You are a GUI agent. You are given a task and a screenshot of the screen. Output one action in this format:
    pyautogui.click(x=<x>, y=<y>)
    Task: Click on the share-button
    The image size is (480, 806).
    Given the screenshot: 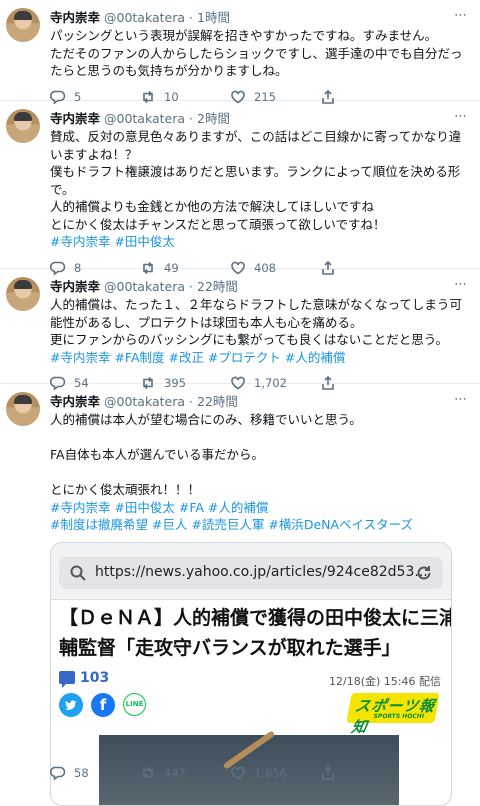 What is the action you would take?
    pyautogui.click(x=332, y=773)
    